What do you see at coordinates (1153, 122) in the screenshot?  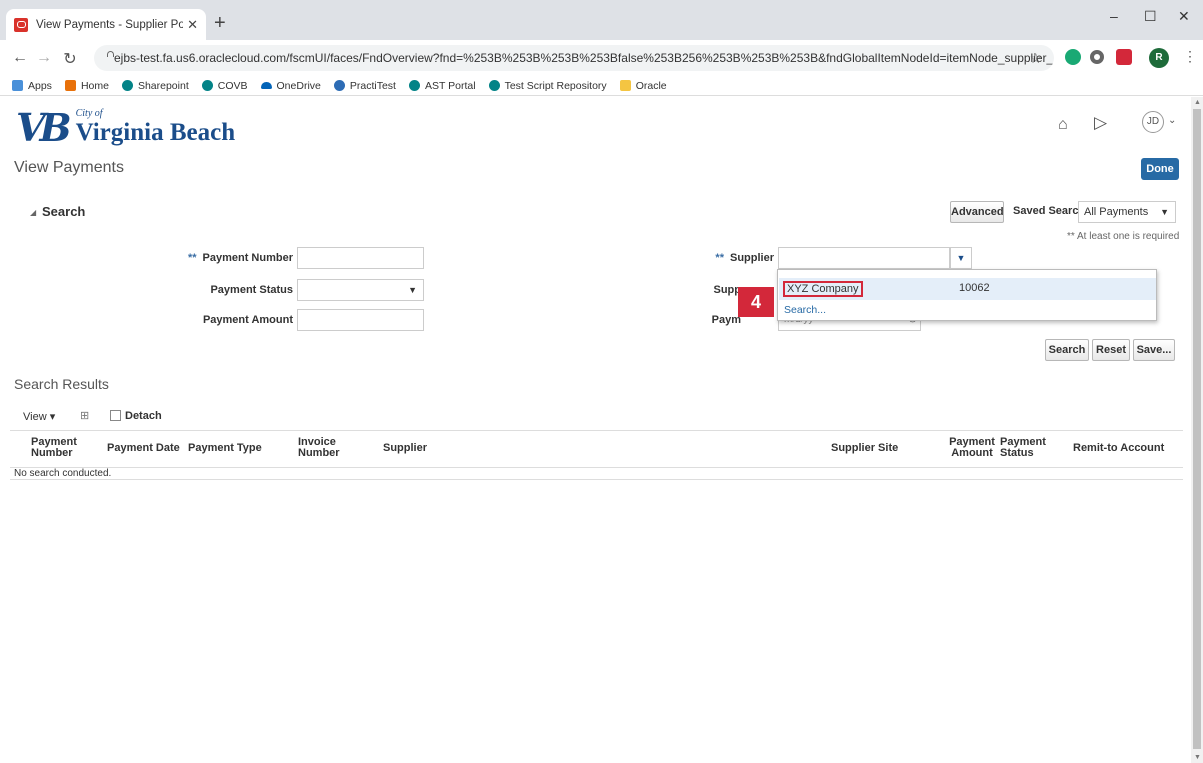 I see `user-avatar: JD` at bounding box center [1153, 122].